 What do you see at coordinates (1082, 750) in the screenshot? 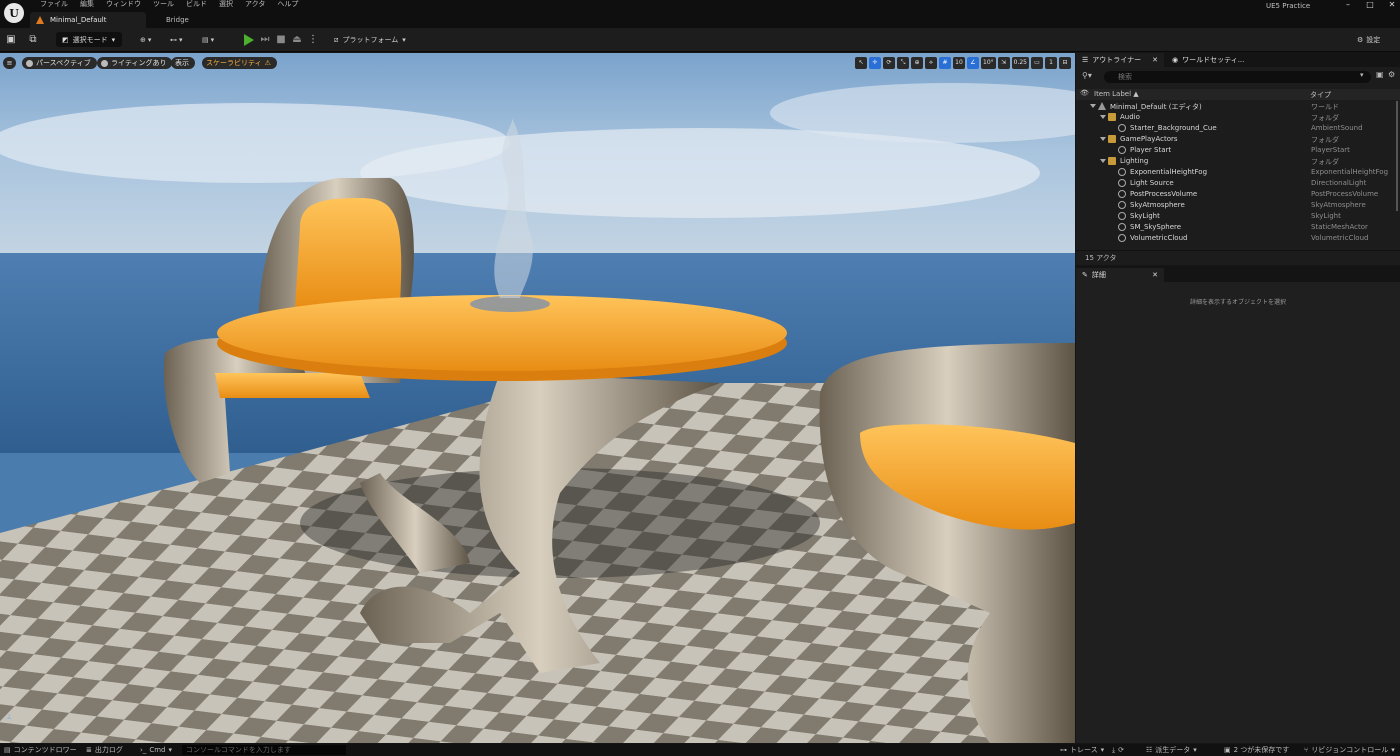
I see `trace-button: ⊶ トレース ▾` at bounding box center [1082, 750].